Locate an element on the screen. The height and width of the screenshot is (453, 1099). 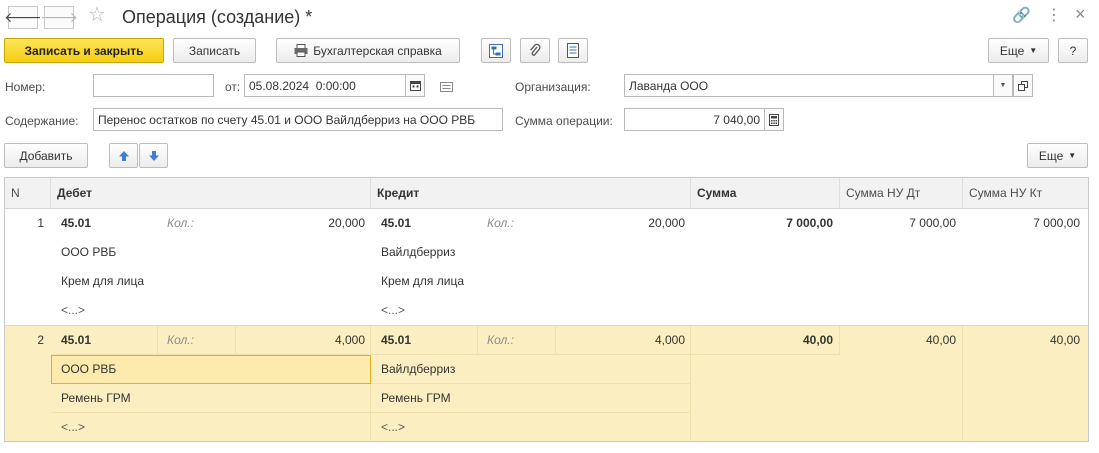
organization-open-button is located at coordinates (1023, 85).